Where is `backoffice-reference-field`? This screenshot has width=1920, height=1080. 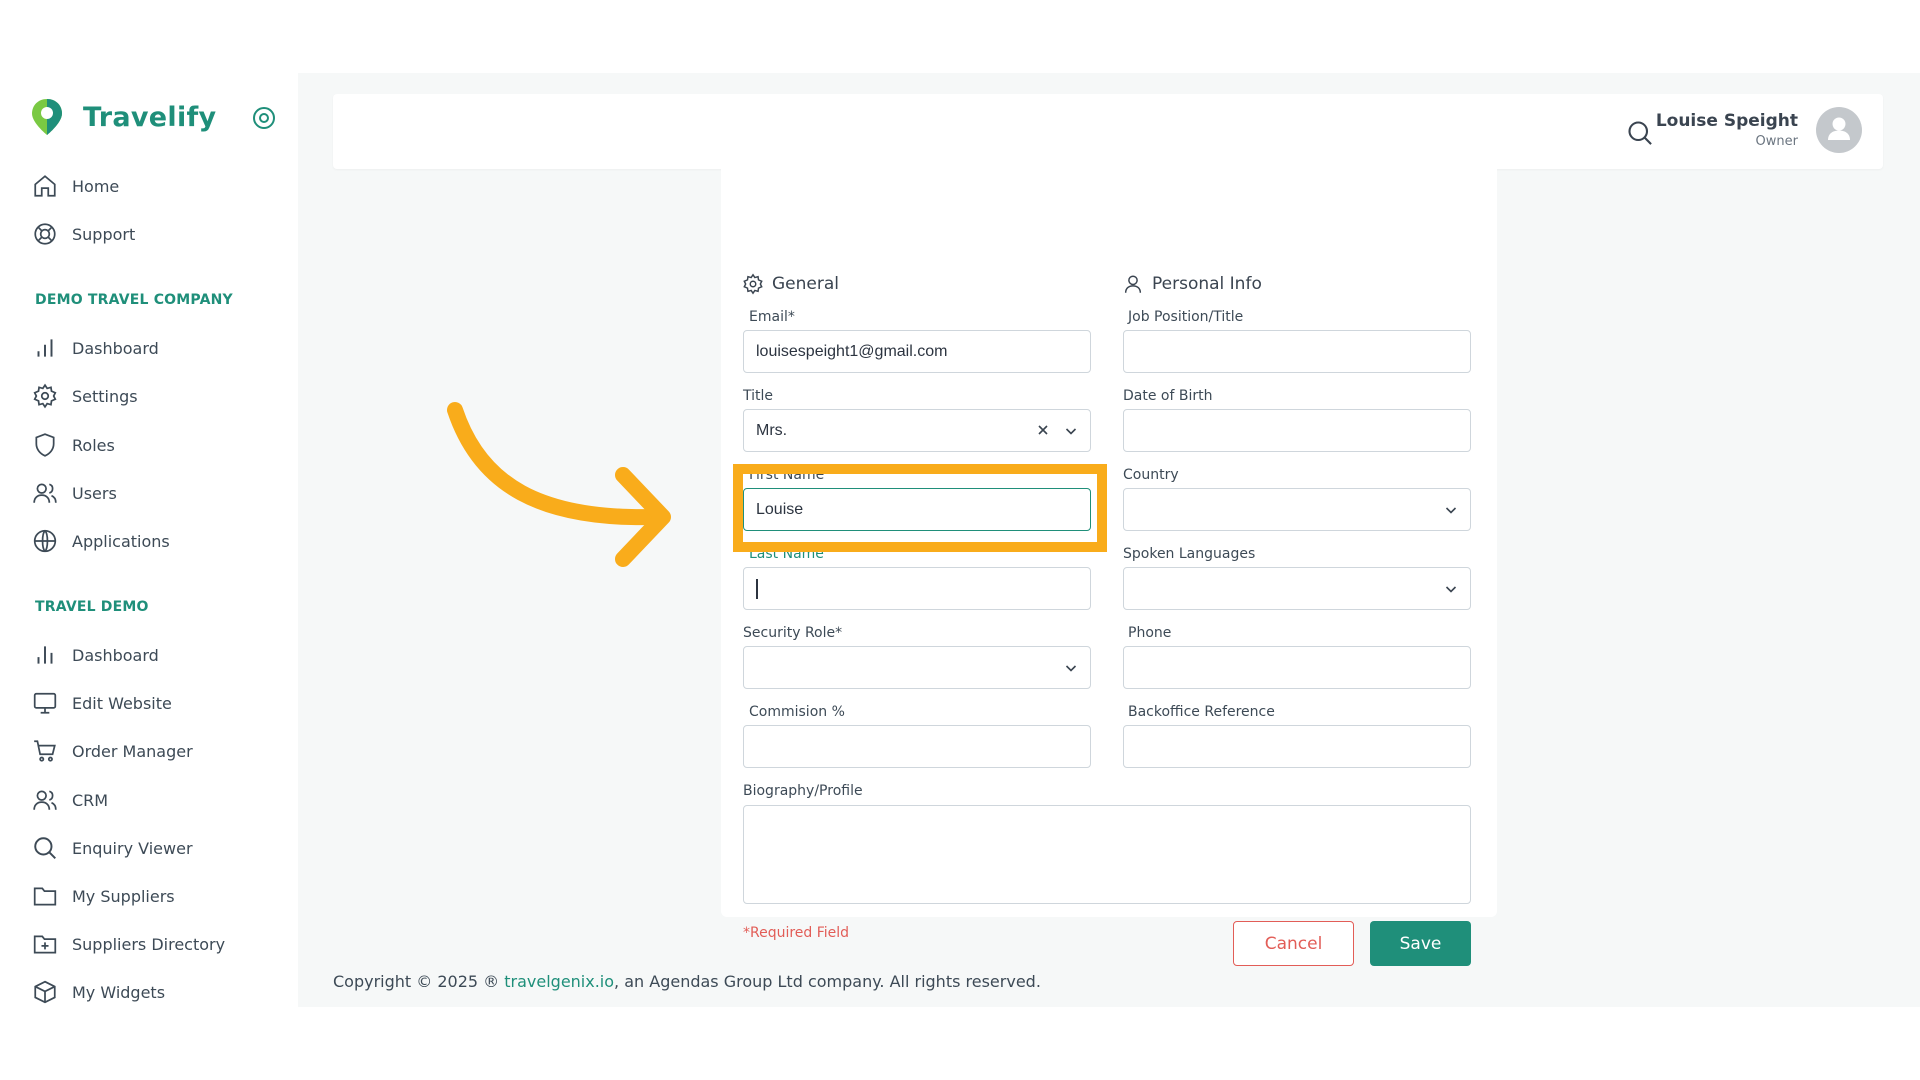 backoffice-reference-field is located at coordinates (1297, 746).